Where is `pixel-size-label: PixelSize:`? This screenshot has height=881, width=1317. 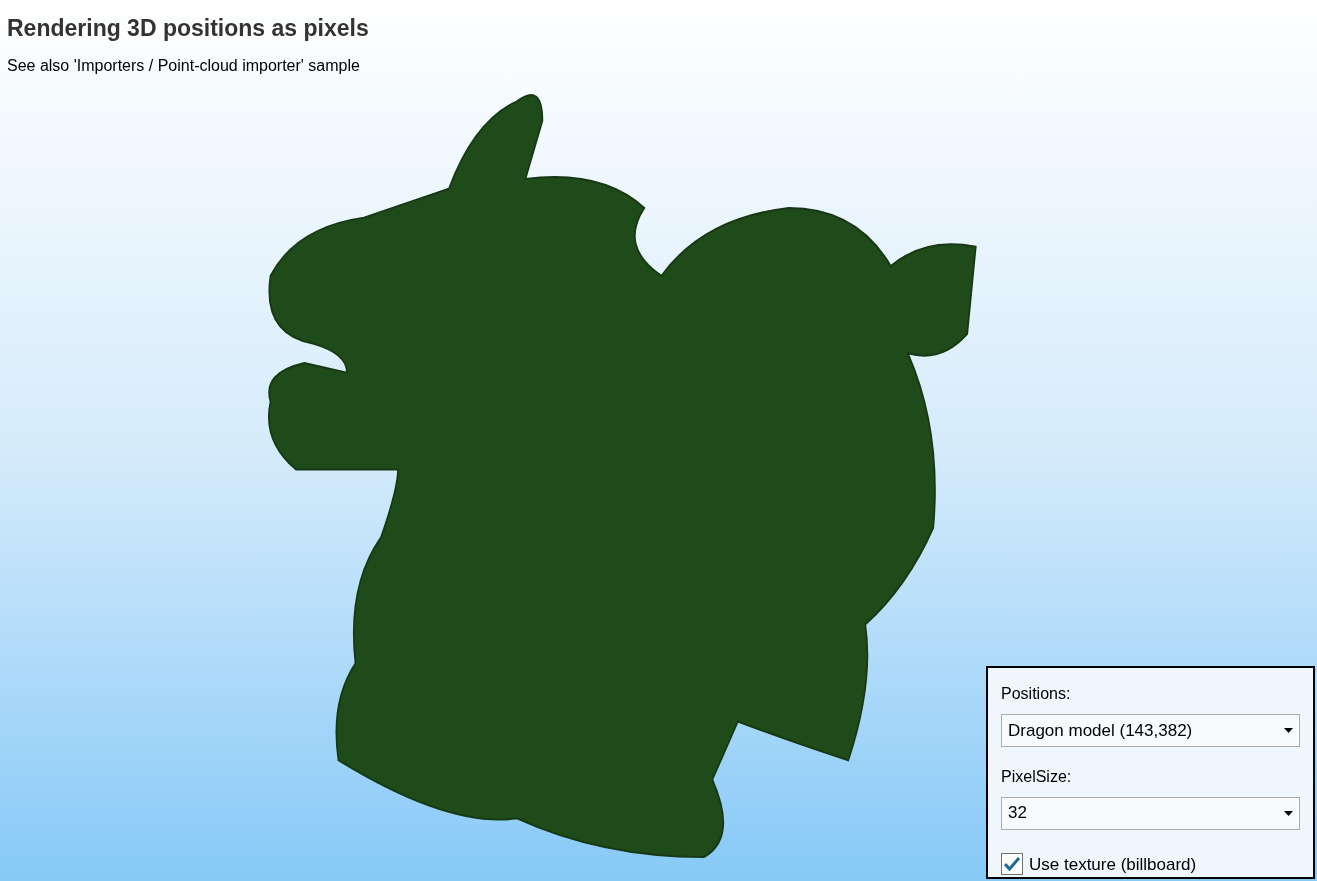 pixel-size-label: PixelSize: is located at coordinates (1037, 776).